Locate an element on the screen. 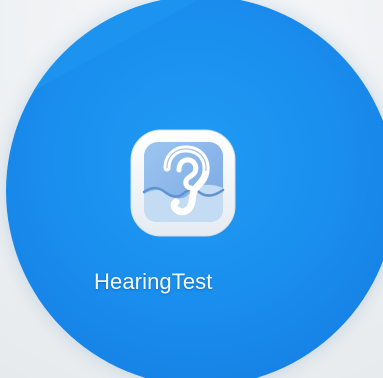 This screenshot has width=383, height=378. hearing-test-app-icon is located at coordinates (183, 184).